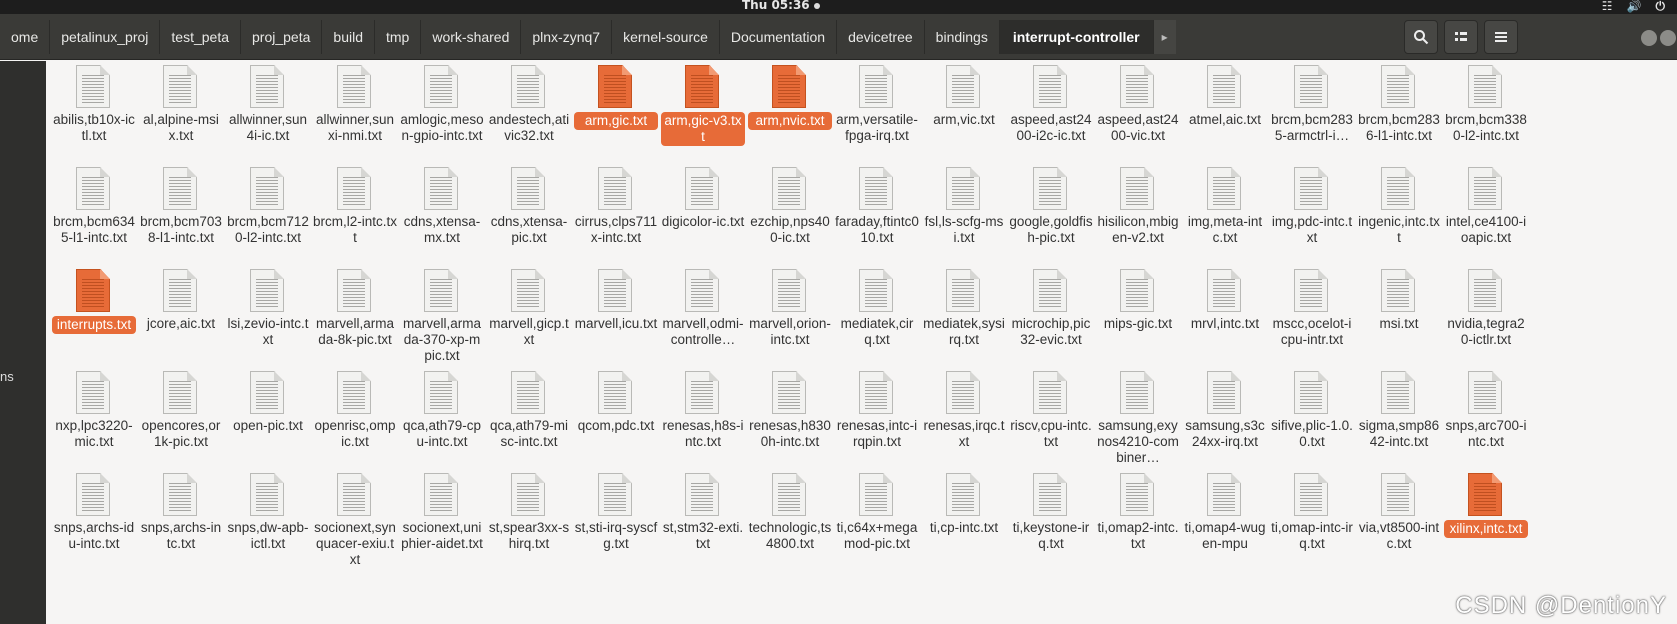 The width and height of the screenshot is (1677, 624). What do you see at coordinates (181, 317) in the screenshot?
I see `file-item: jcore,aic.txt` at bounding box center [181, 317].